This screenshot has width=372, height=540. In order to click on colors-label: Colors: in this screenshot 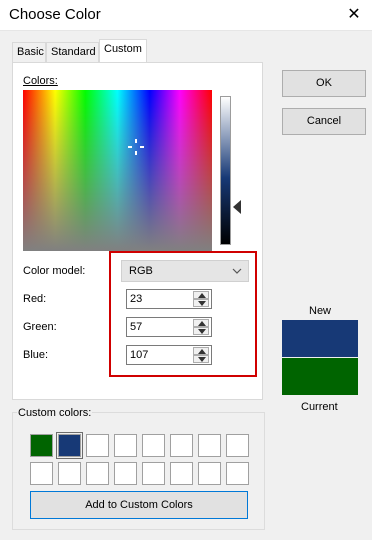, I will do `click(40, 81)`.